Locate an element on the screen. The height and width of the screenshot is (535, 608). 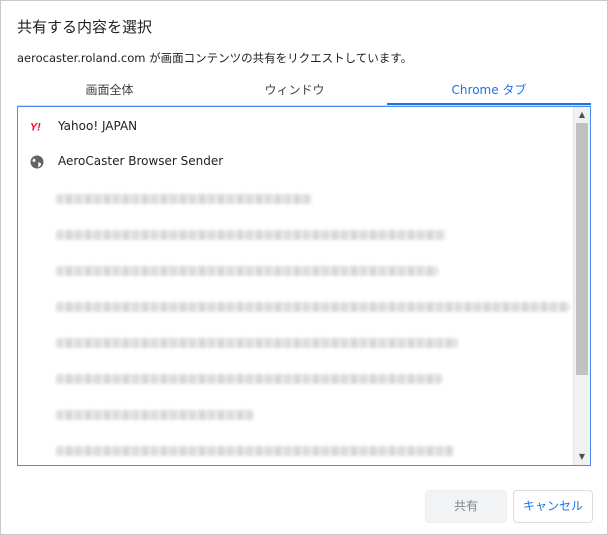
scrollbar-thumb is located at coordinates (582, 249).